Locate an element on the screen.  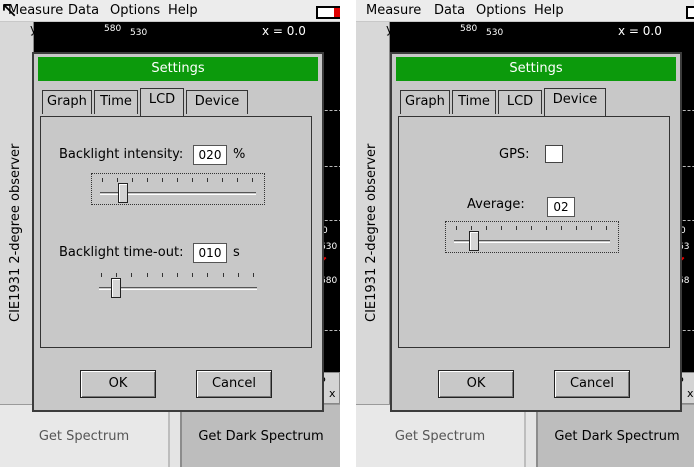
menu-measure: Measure is located at coordinates (393, 10).